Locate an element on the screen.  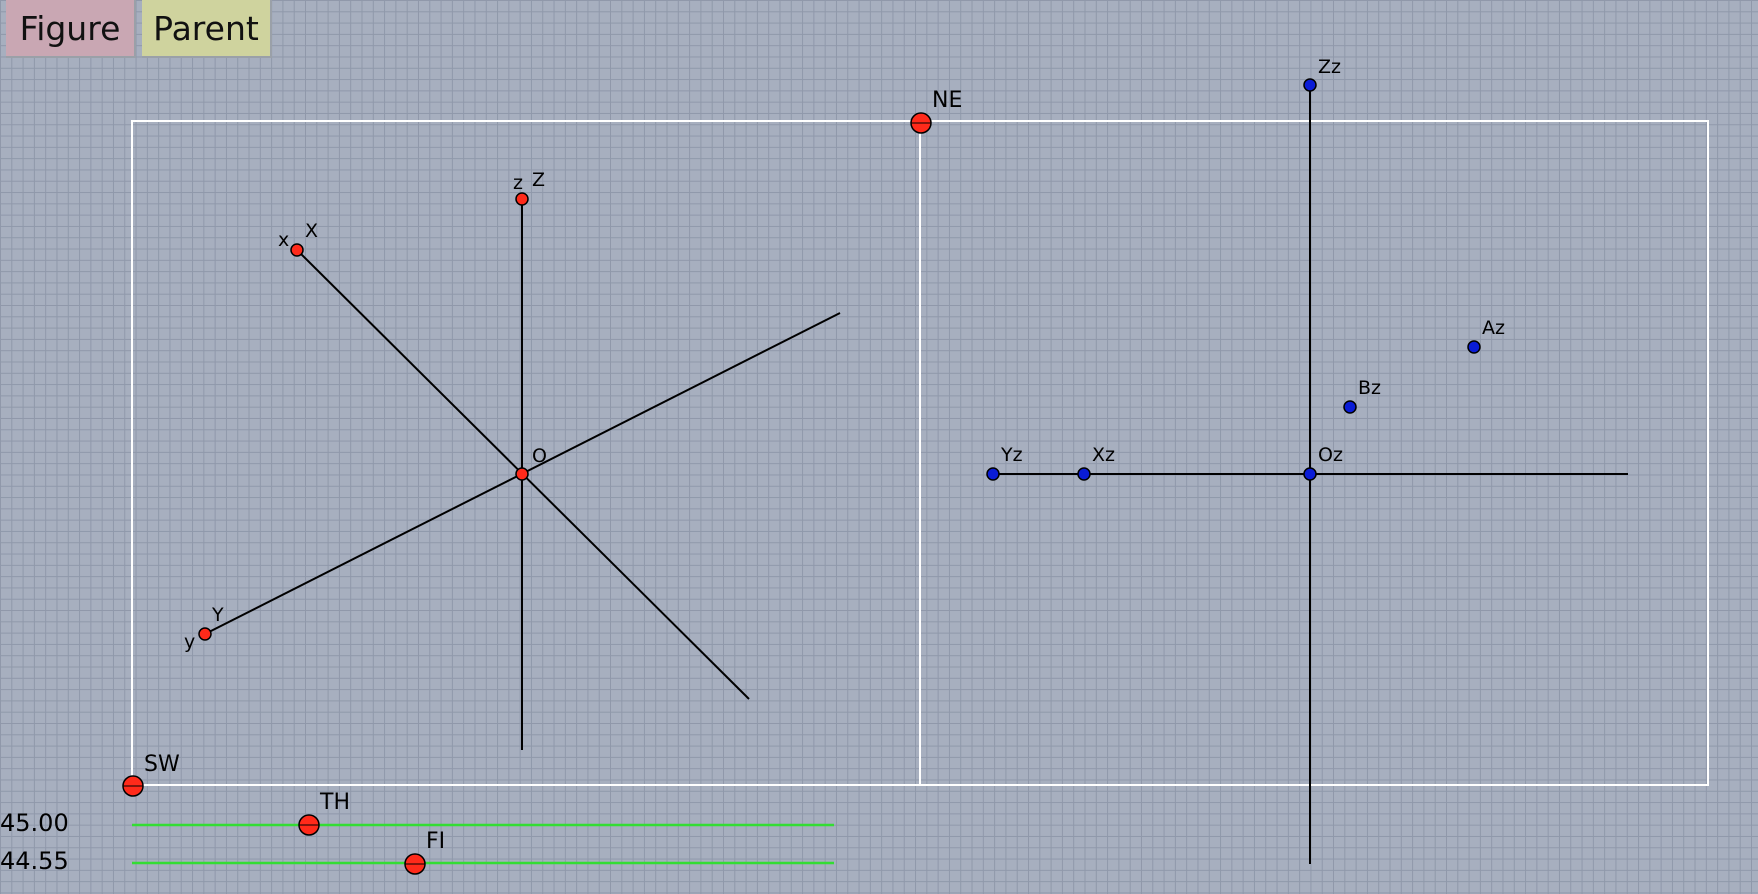
zz-label: Zz is located at coordinates (1329, 67).